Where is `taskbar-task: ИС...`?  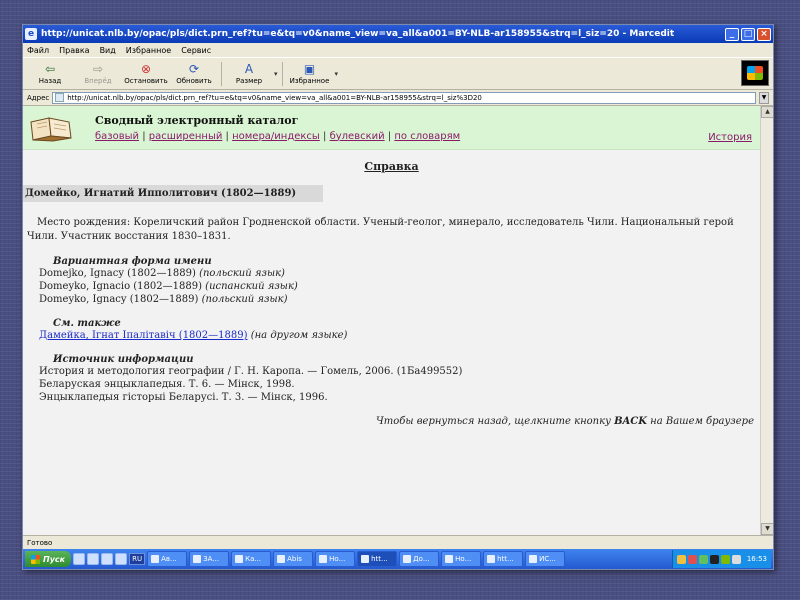
taskbar-task: ИС... is located at coordinates (545, 559).